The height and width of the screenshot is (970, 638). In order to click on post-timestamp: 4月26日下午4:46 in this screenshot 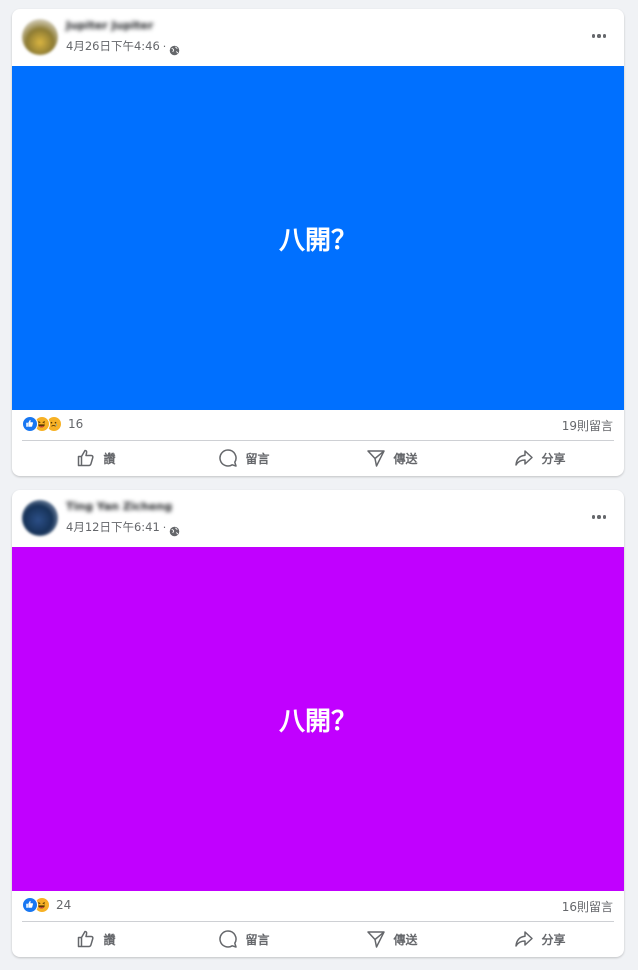, I will do `click(113, 46)`.